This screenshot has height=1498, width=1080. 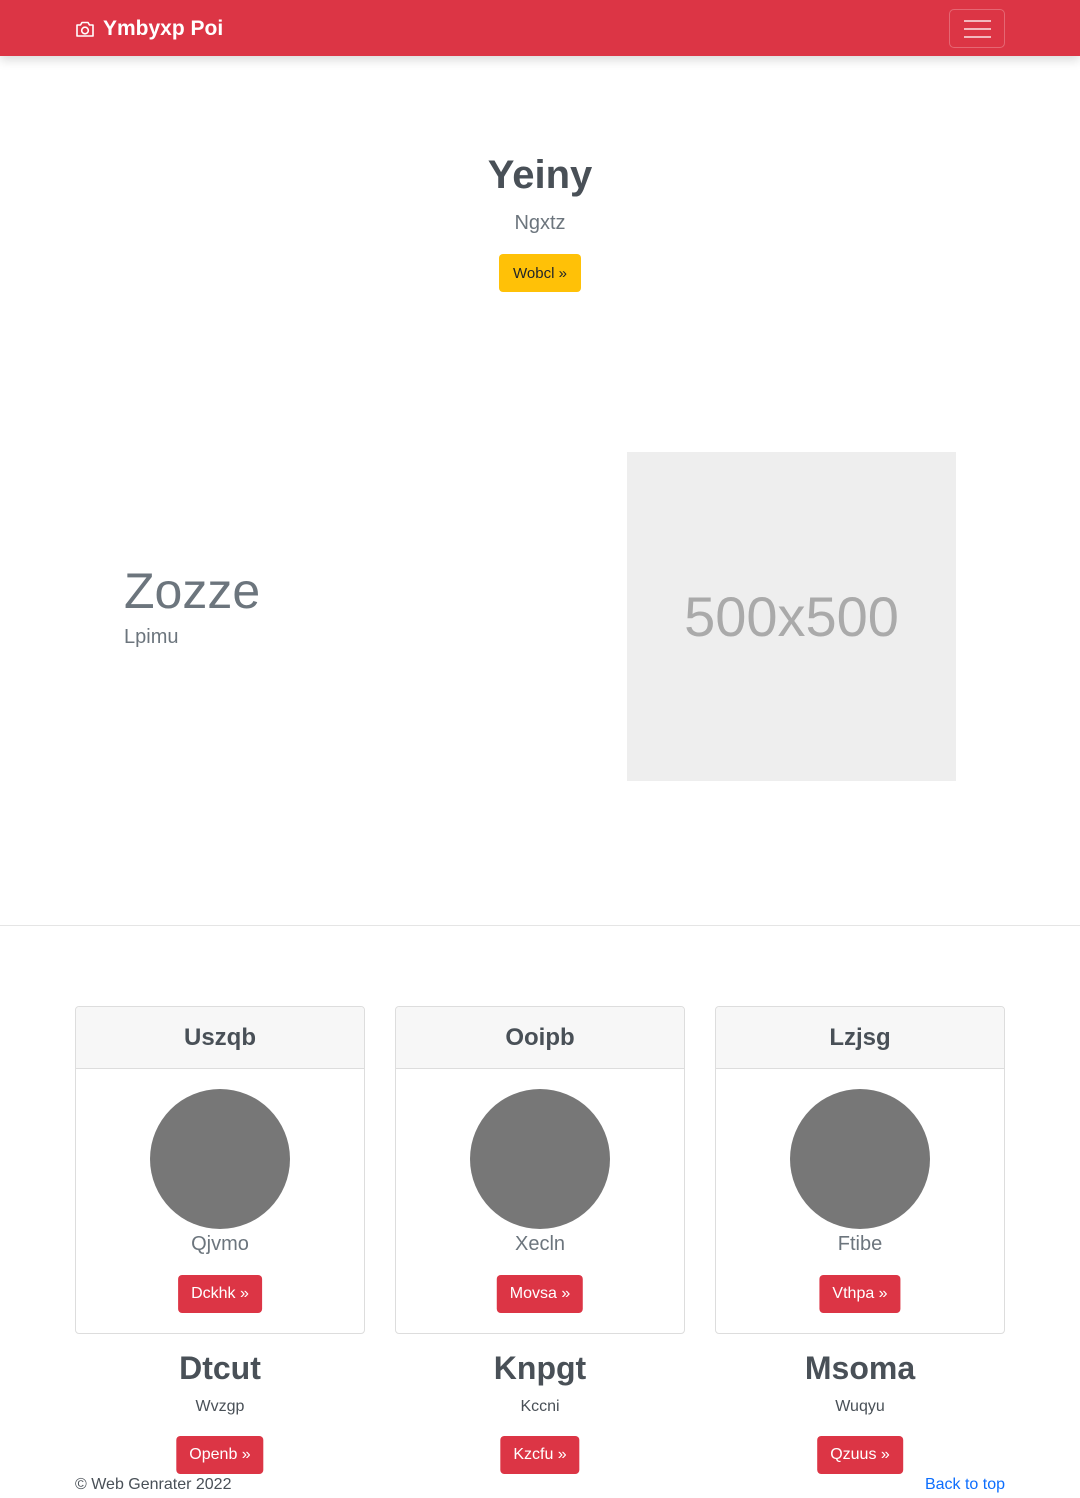 I want to click on navbar-toggler, so click(x=977, y=28).